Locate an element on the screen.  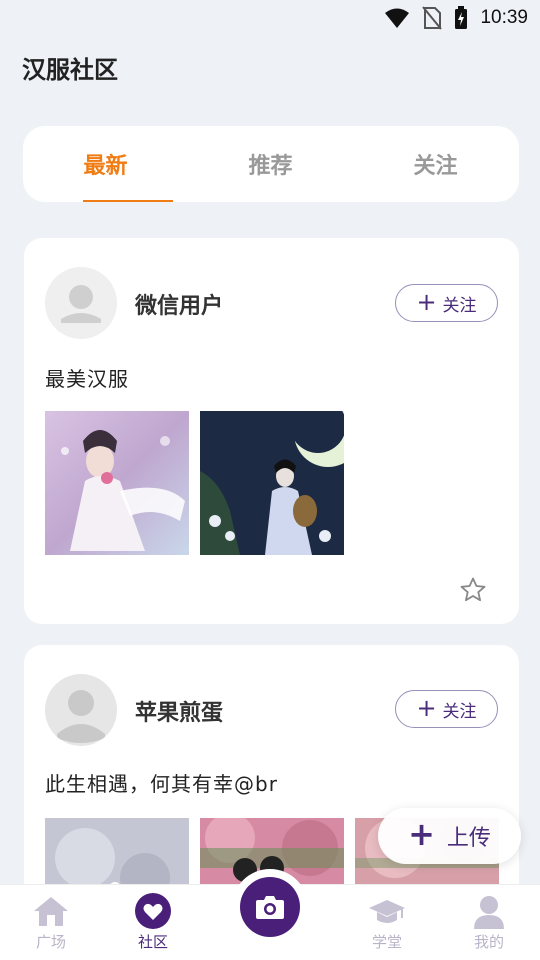
nav-label: 学堂 is located at coordinates (386, 942).